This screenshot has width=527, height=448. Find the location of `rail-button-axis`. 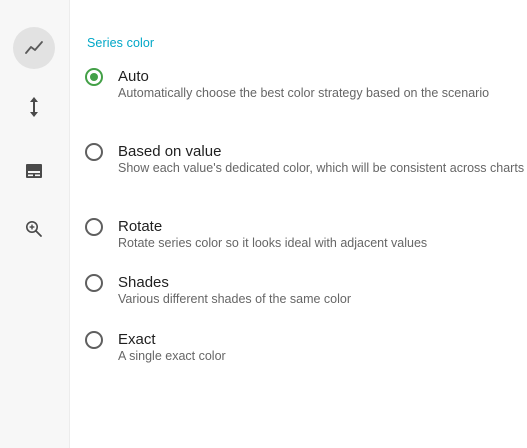

rail-button-axis is located at coordinates (34, 107).